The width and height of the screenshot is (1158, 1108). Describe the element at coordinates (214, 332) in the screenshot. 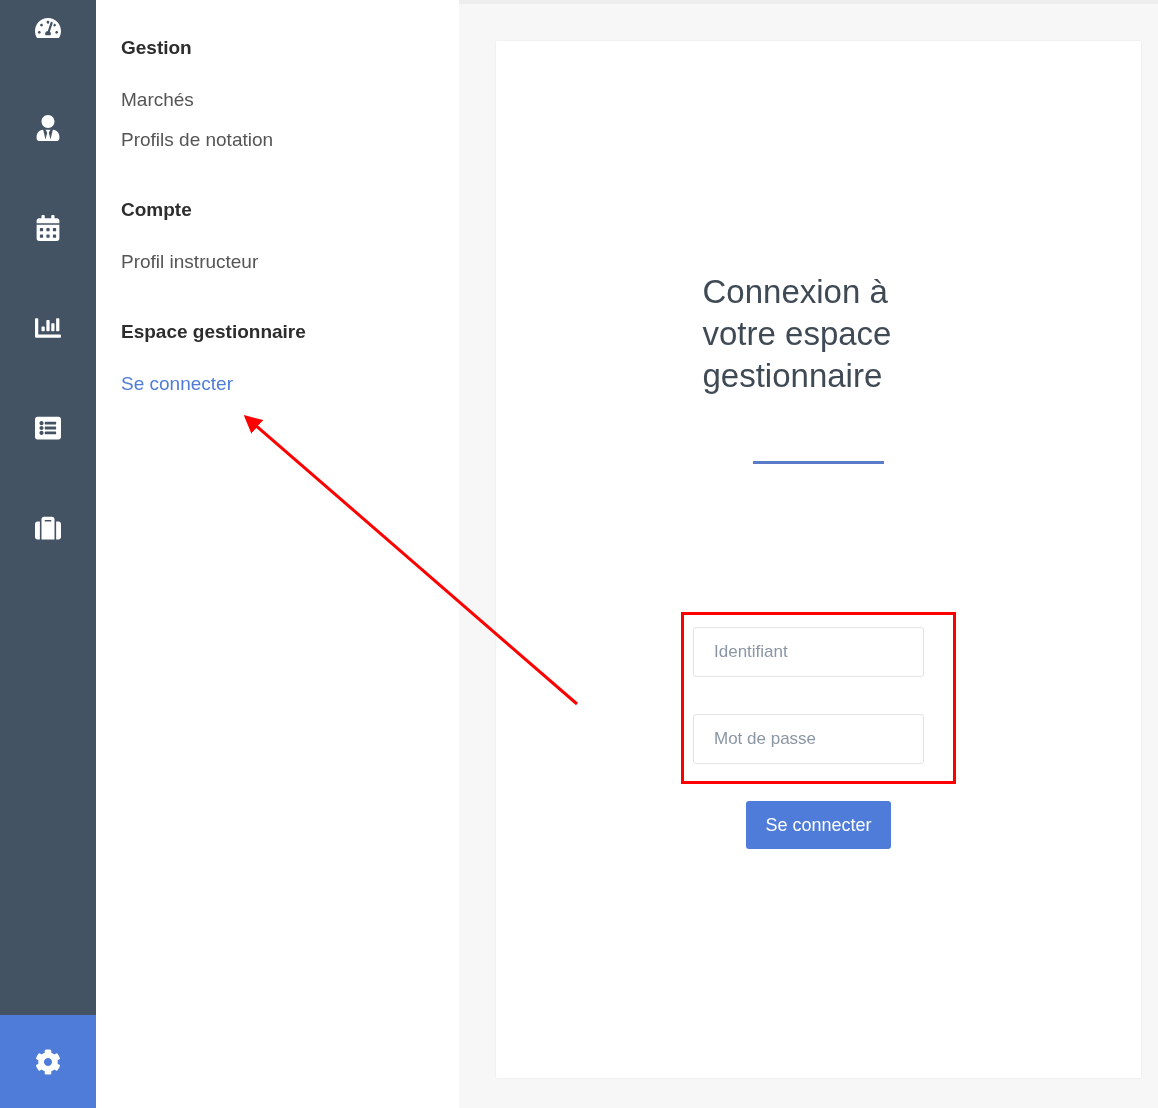

I see `menu-heading: Espace gestionnaire` at that location.